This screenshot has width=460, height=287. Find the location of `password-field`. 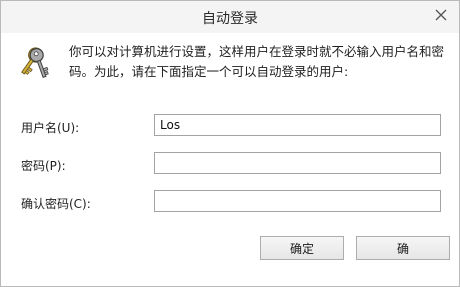

password-field is located at coordinates (297, 163).